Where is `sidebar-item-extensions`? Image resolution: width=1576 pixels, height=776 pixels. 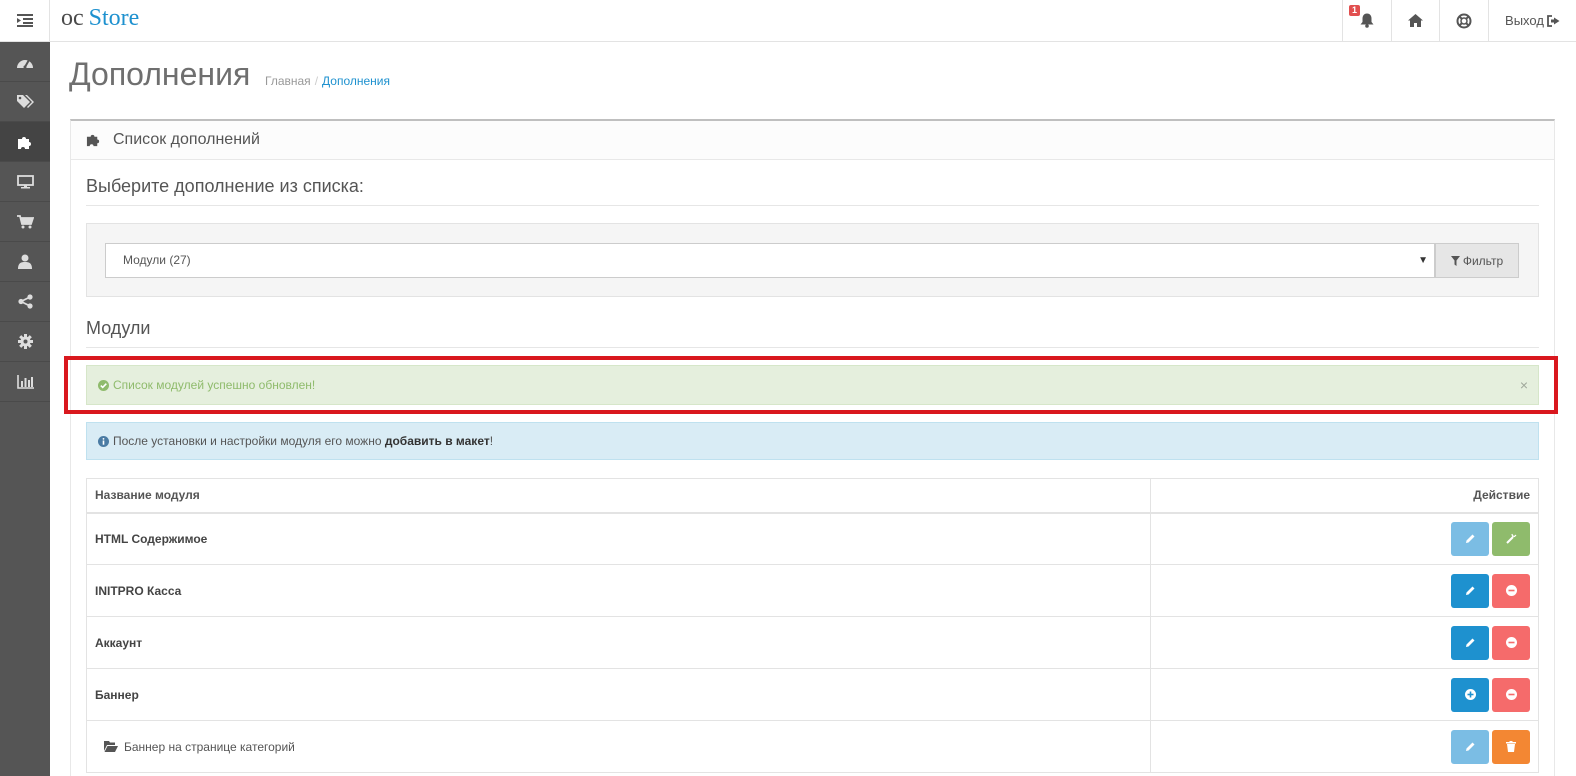
sidebar-item-extensions is located at coordinates (25, 142).